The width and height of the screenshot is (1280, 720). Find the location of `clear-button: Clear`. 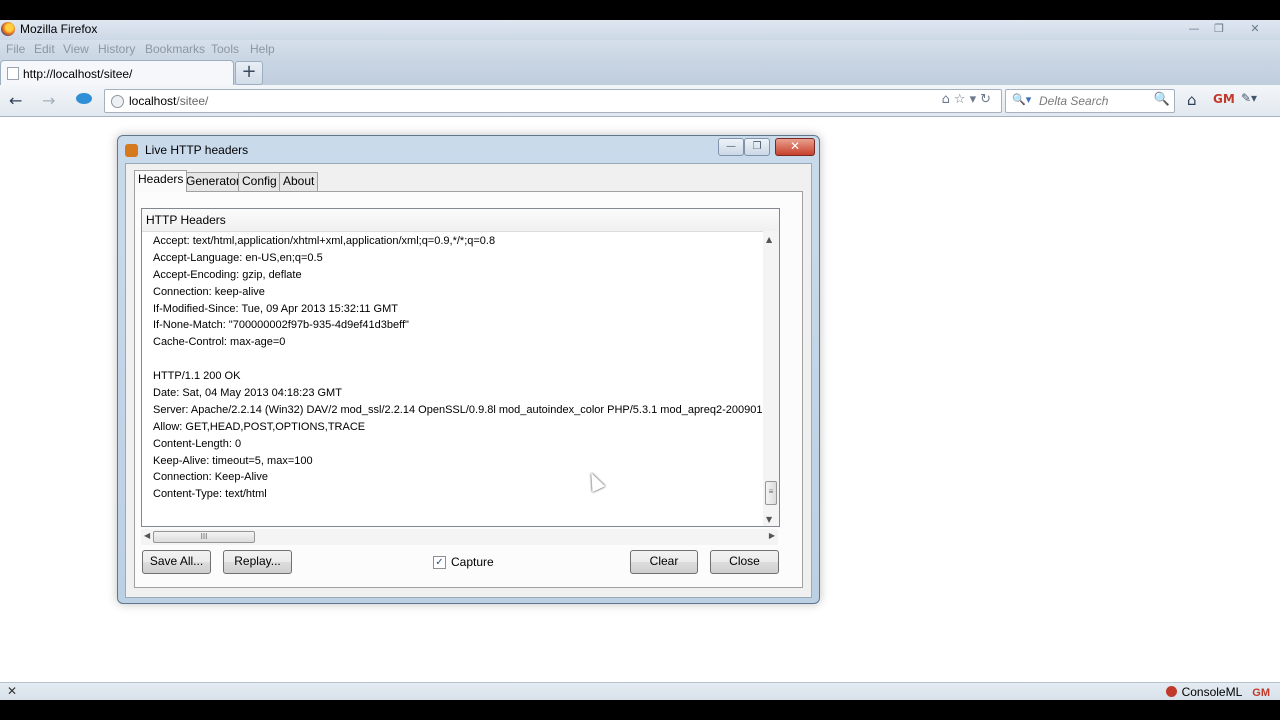

clear-button: Clear is located at coordinates (664, 562).